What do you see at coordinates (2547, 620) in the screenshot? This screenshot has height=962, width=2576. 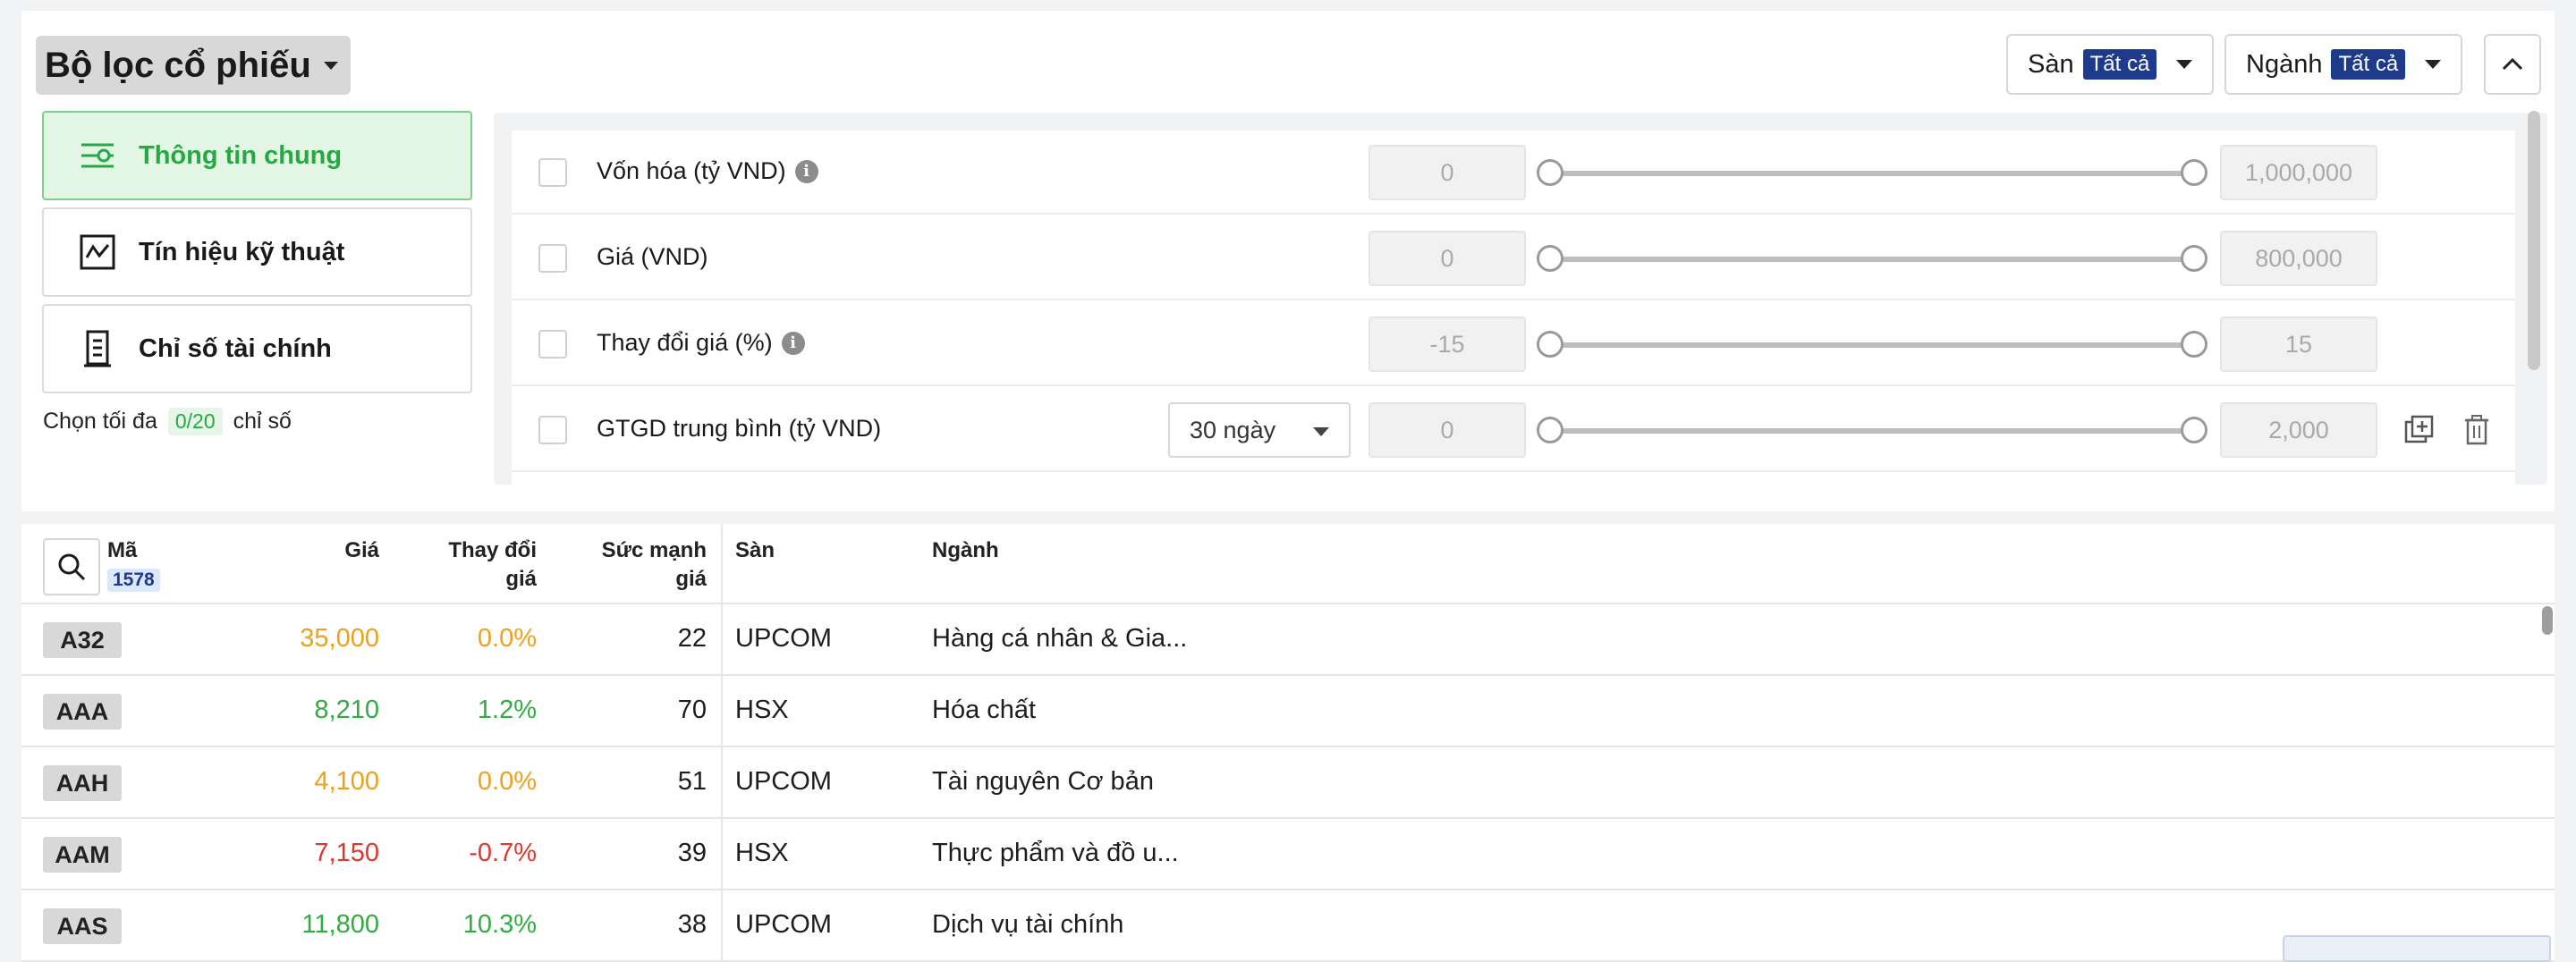 I see `table-scrollbar` at bounding box center [2547, 620].